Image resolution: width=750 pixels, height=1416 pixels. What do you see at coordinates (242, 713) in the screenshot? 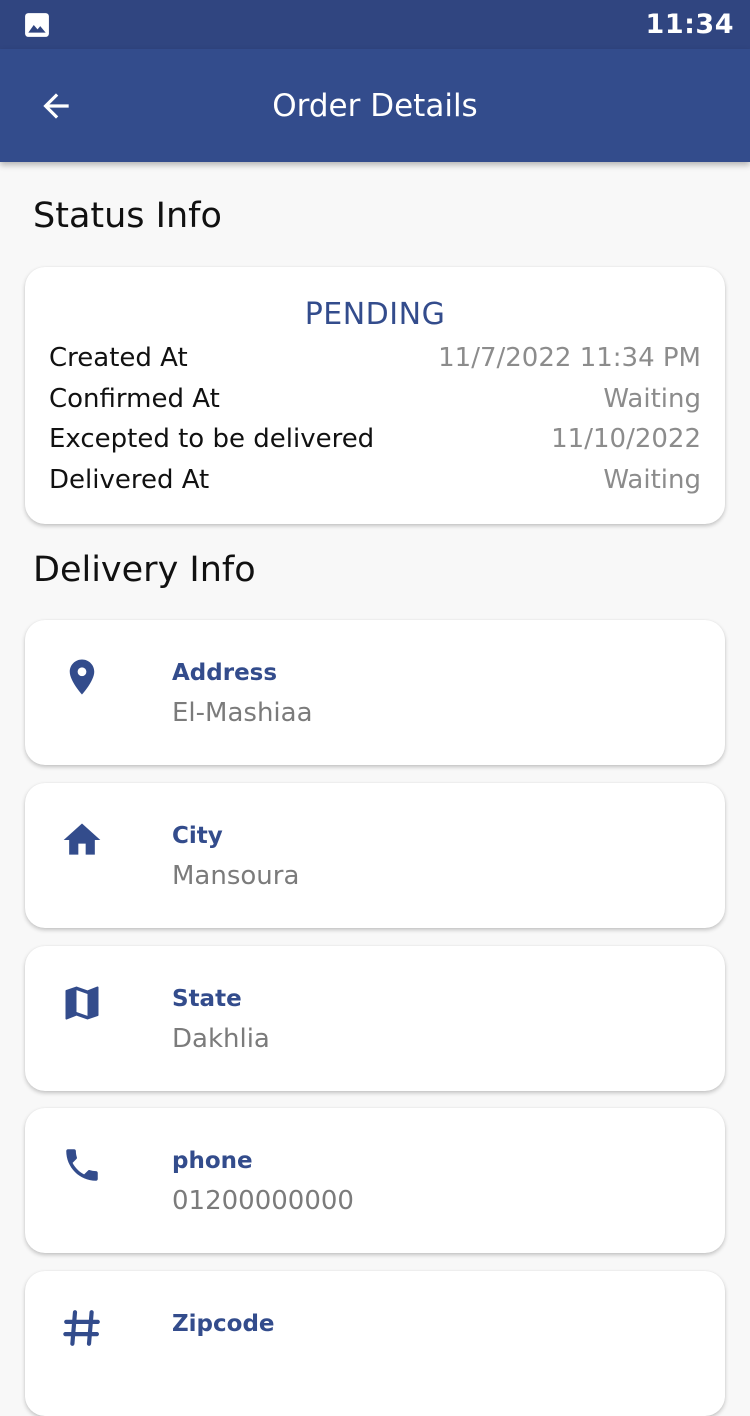
I see `address-value: El-Mashiaa` at bounding box center [242, 713].